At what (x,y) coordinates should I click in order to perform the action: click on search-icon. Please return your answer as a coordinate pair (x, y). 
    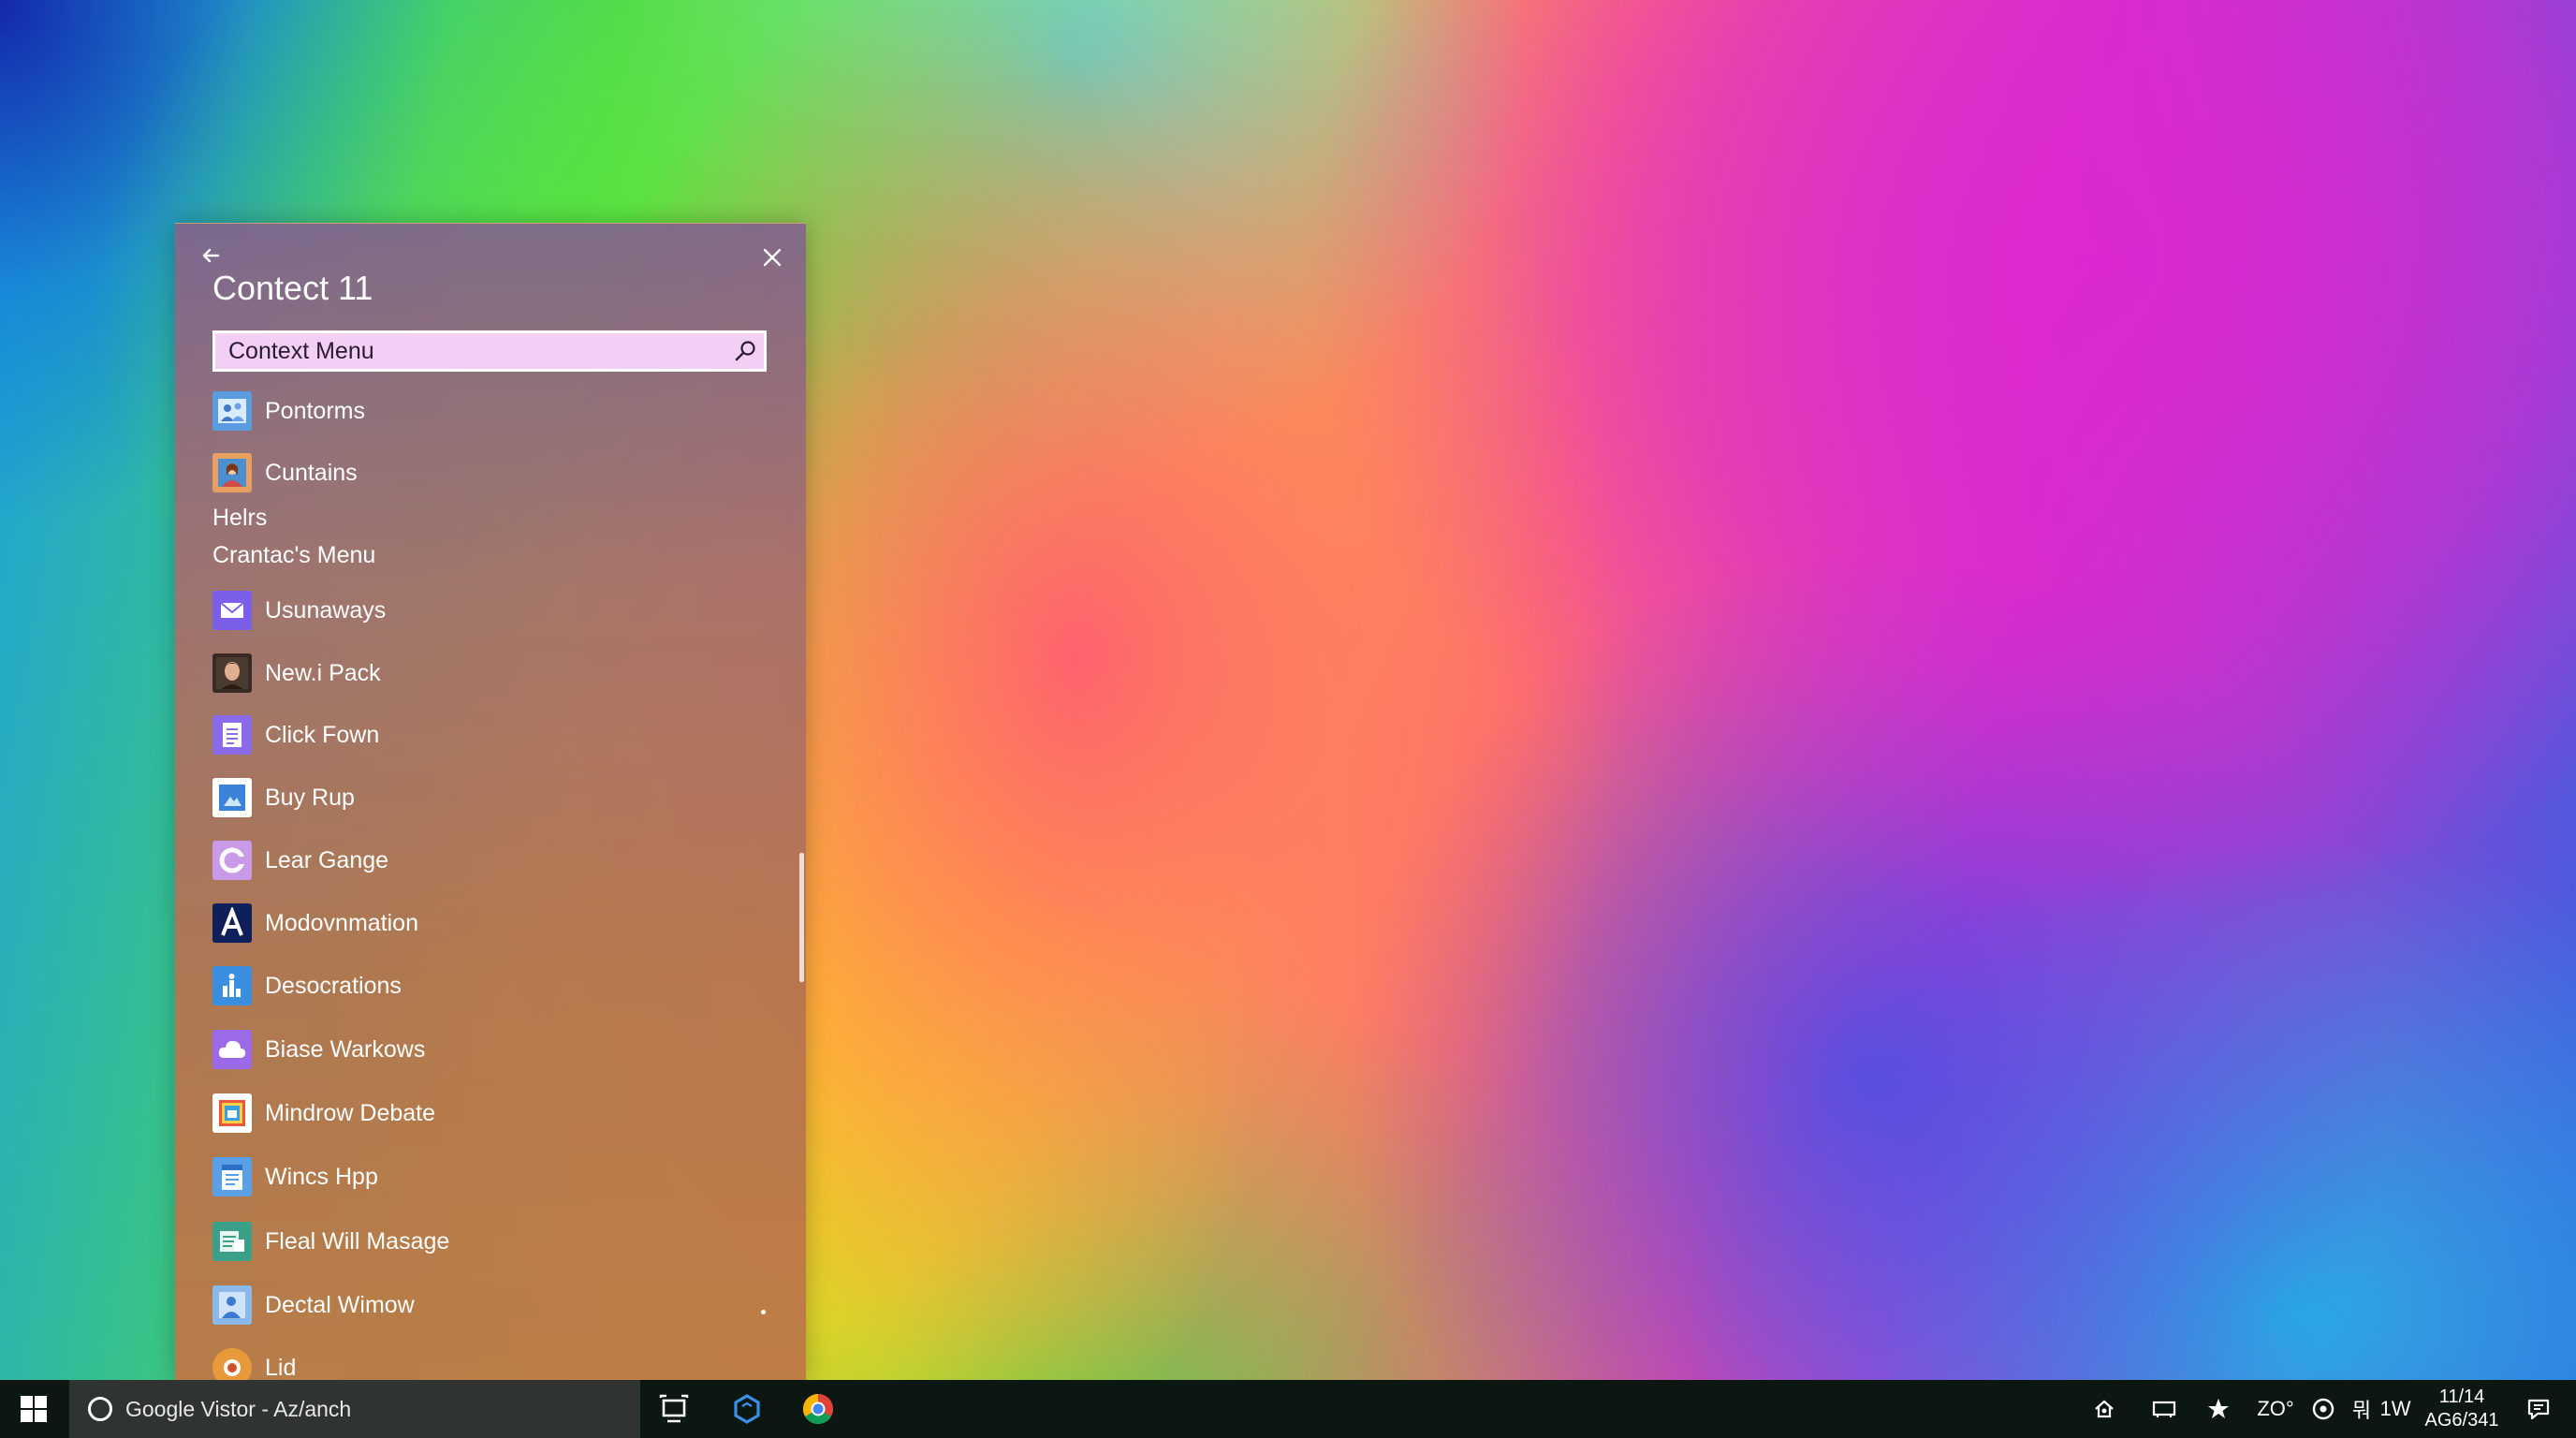
    Looking at the image, I should click on (745, 351).